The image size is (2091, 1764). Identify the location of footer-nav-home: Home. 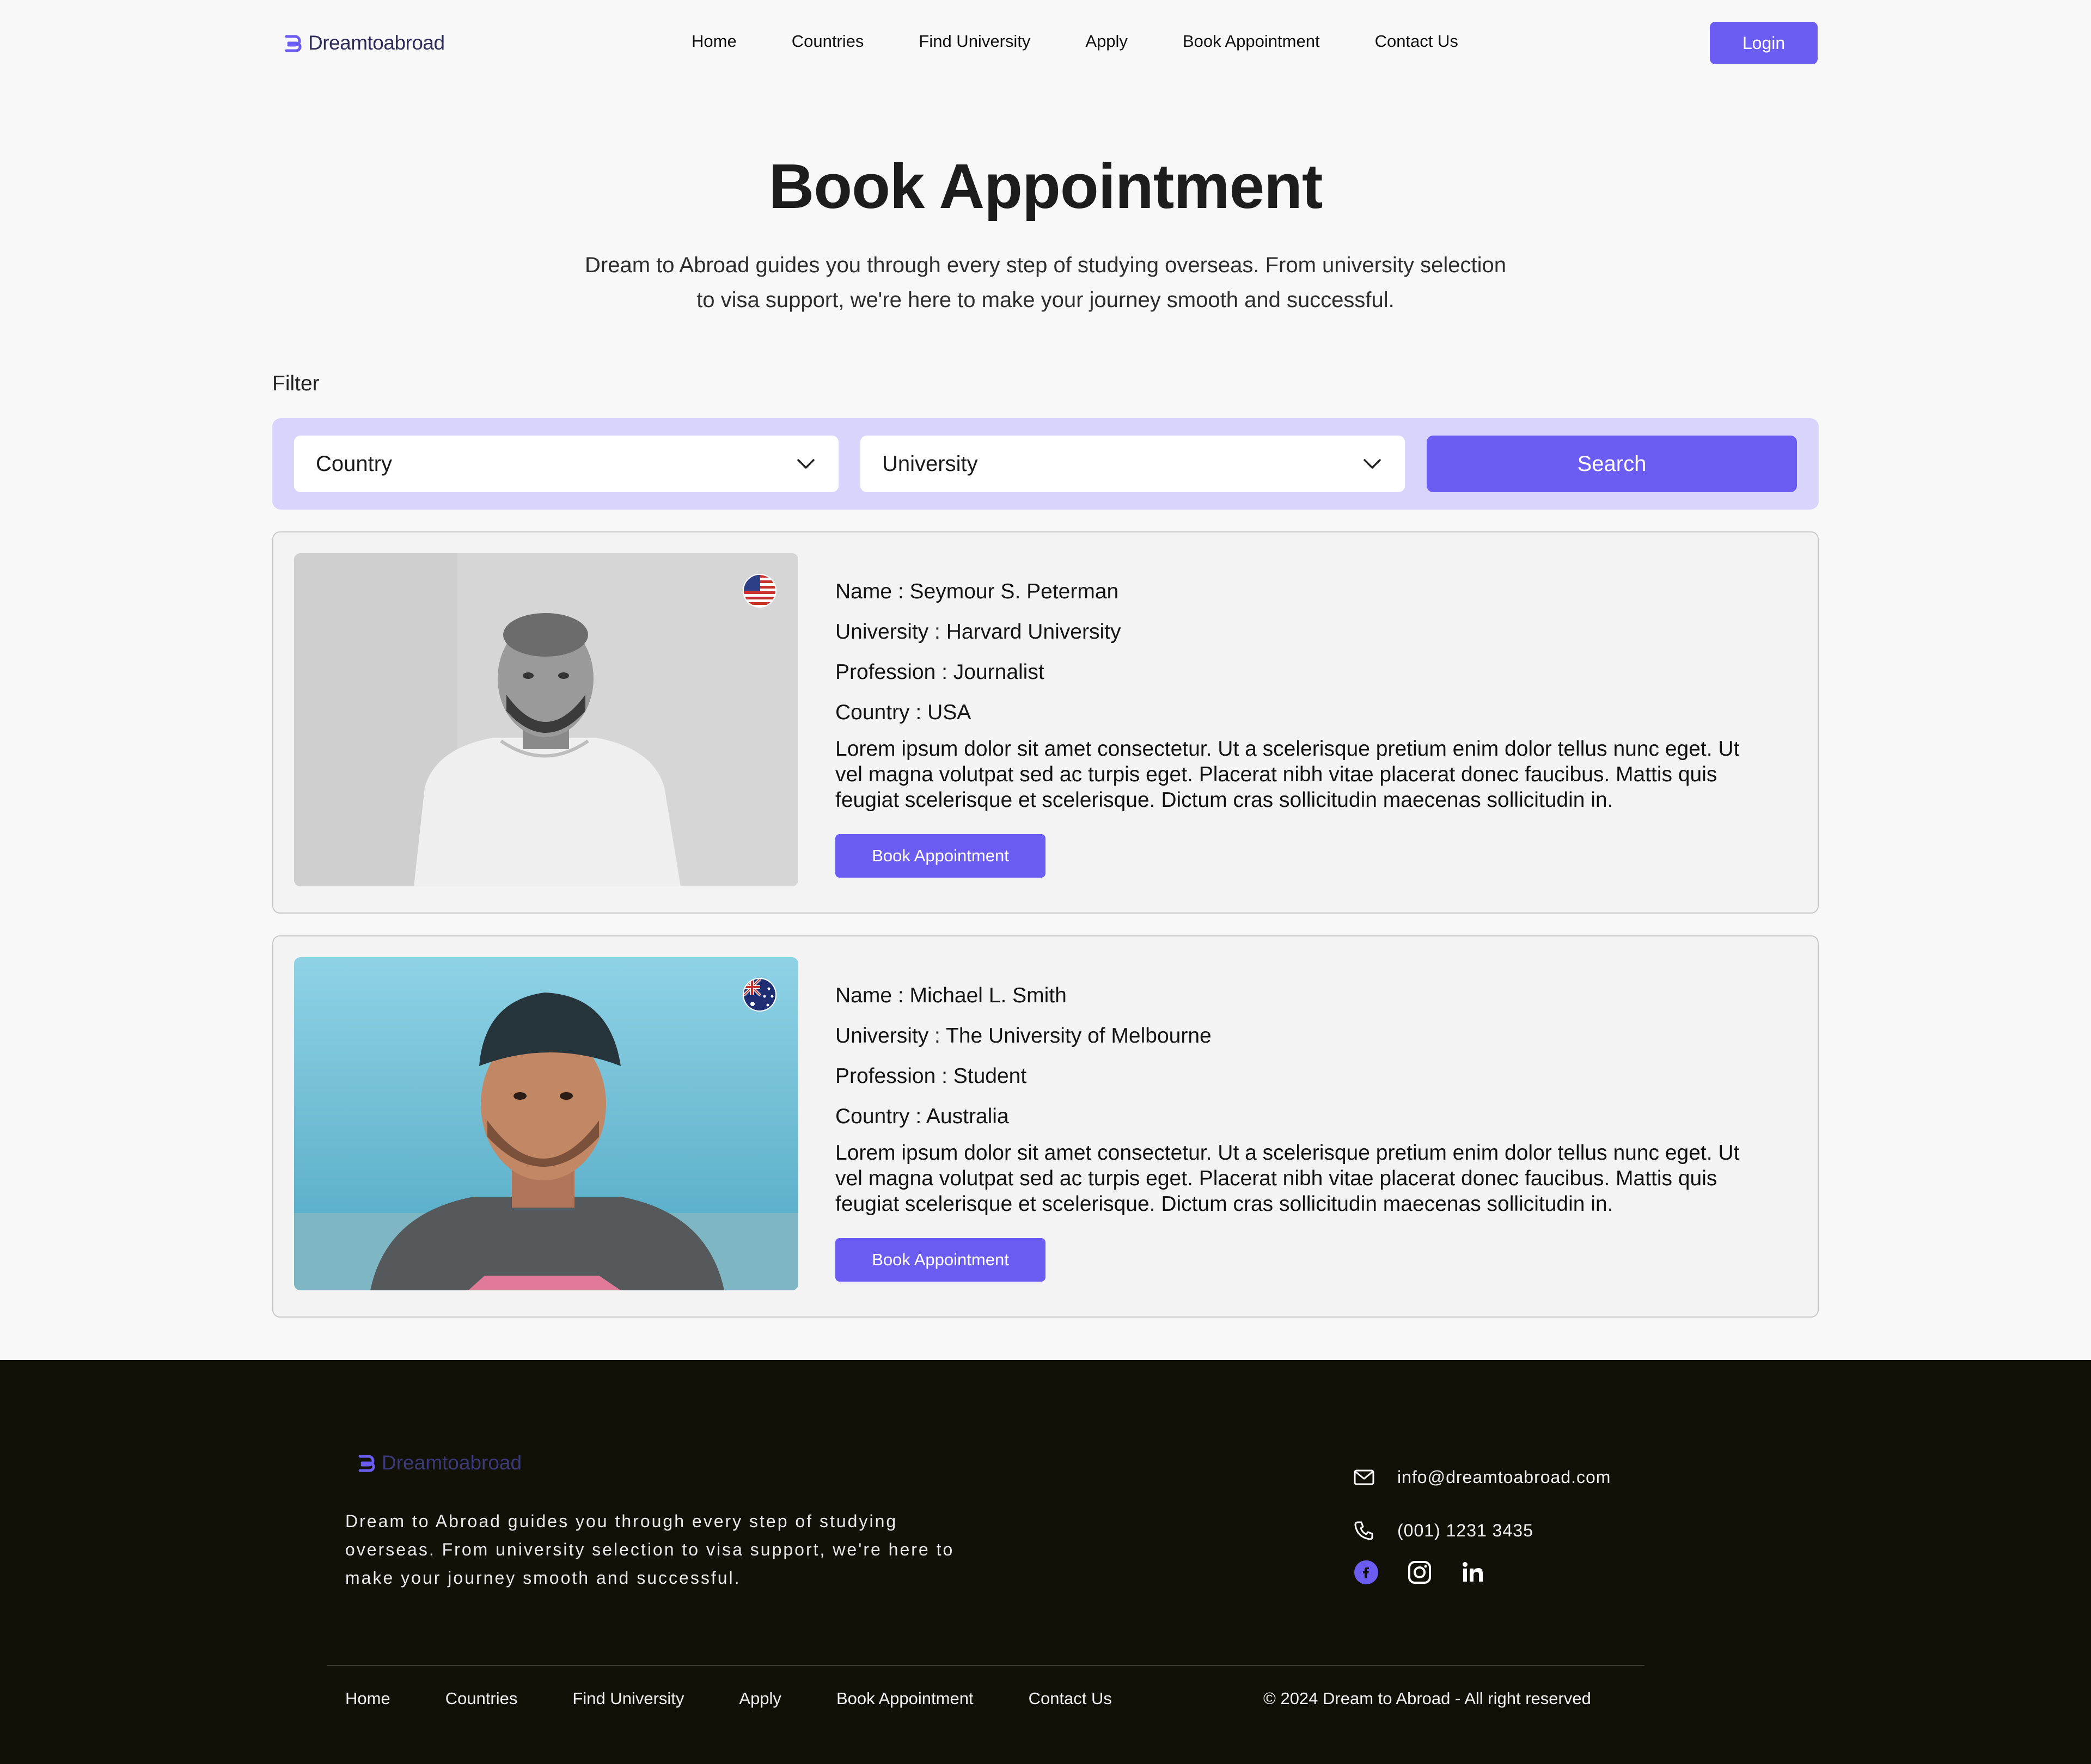
(367, 1698).